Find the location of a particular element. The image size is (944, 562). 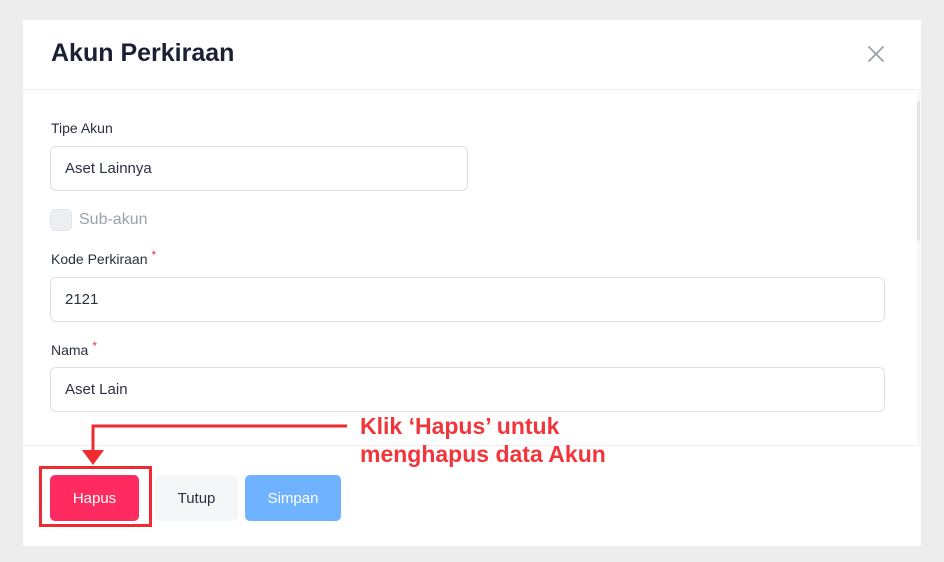

annotation-text: Klik ‘Hapus’ untuk menghapus data Akun is located at coordinates (483, 440).